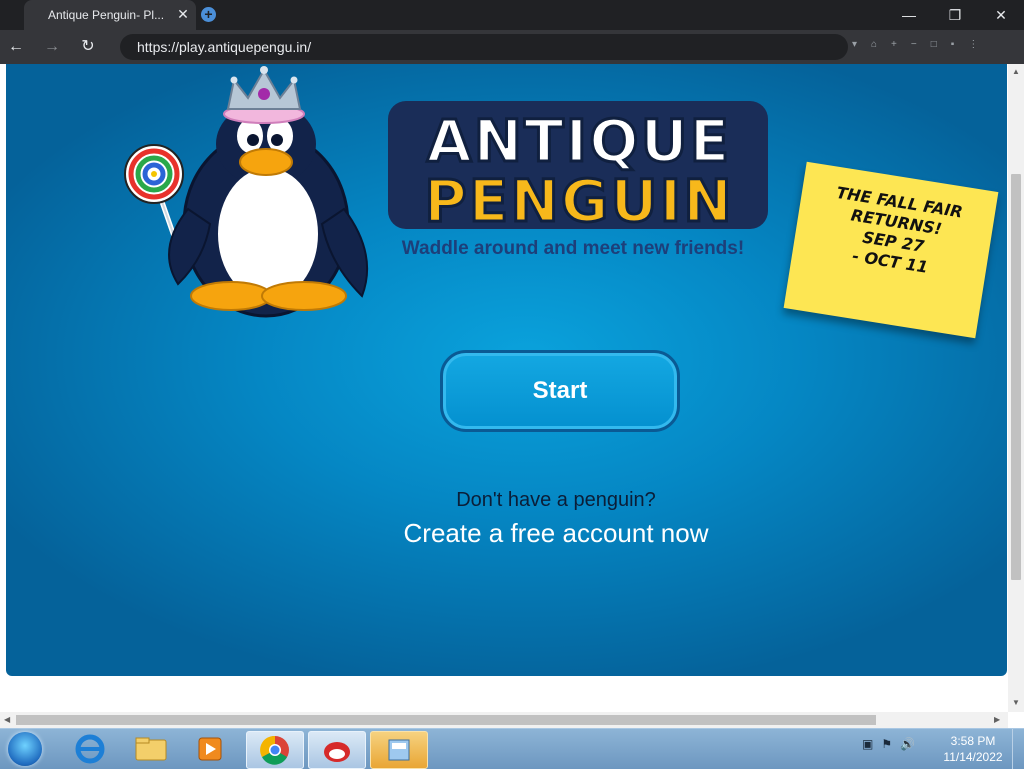  What do you see at coordinates (25, 749) in the screenshot?
I see `windows-start-icon` at bounding box center [25, 749].